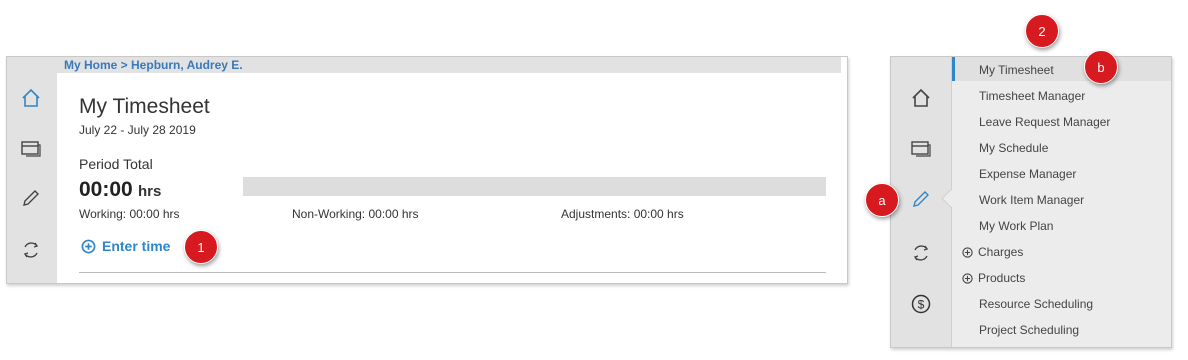  I want to click on enter-time-label: Enter time, so click(136, 246).